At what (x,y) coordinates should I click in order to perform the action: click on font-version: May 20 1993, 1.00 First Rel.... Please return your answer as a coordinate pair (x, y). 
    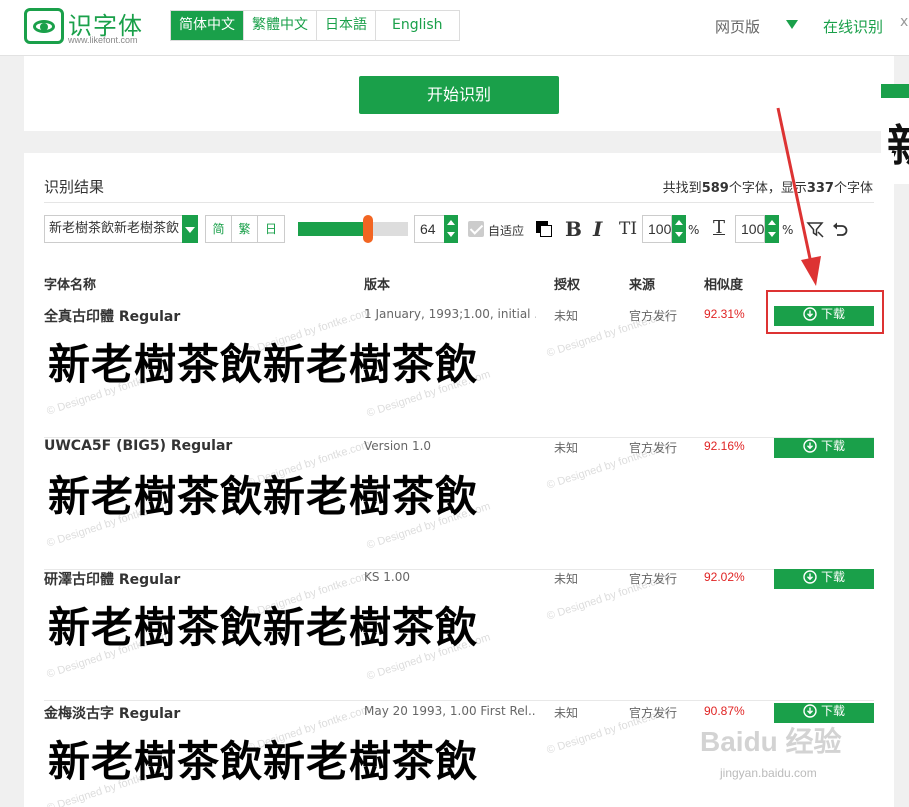
    Looking at the image, I should click on (450, 711).